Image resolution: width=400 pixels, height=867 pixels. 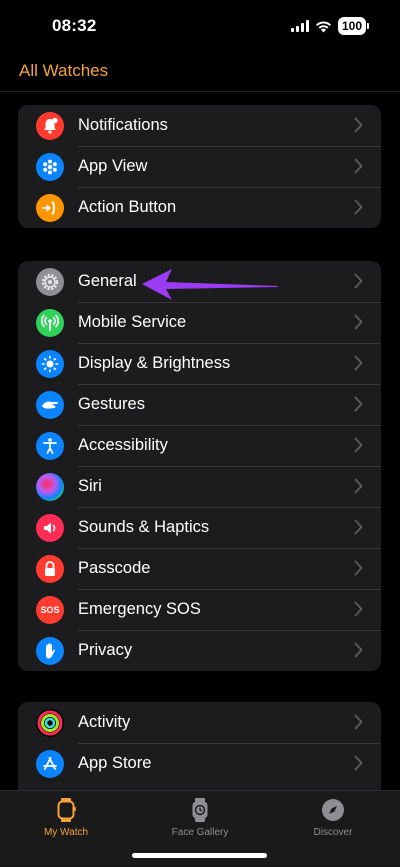 I want to click on app-store-icon, so click(x=50, y=764).